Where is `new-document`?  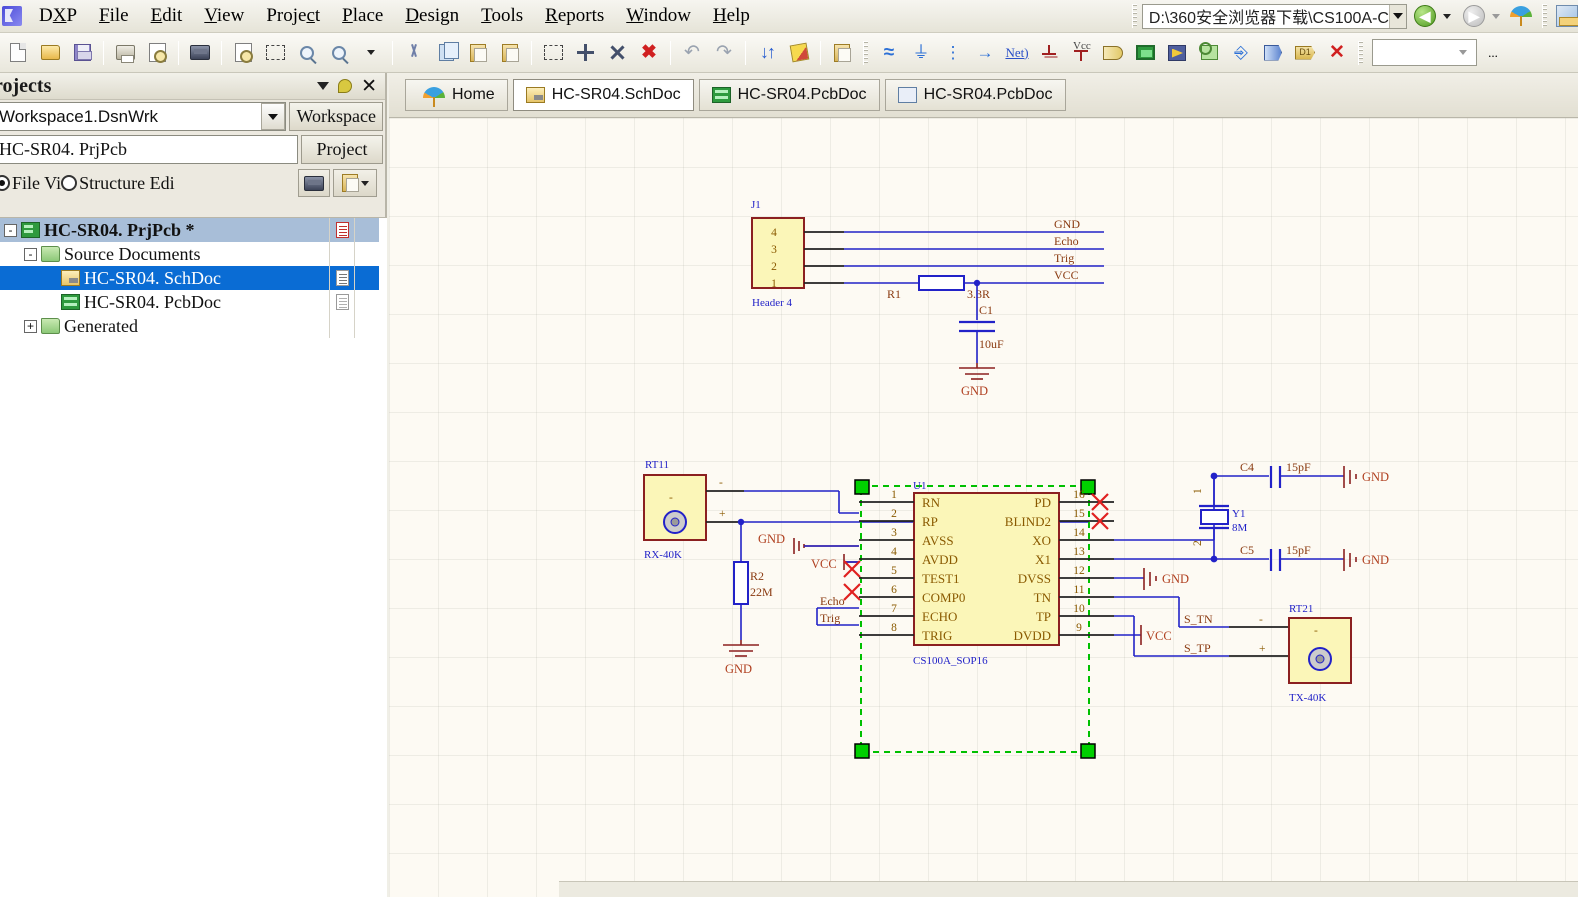
new-document is located at coordinates (18, 53).